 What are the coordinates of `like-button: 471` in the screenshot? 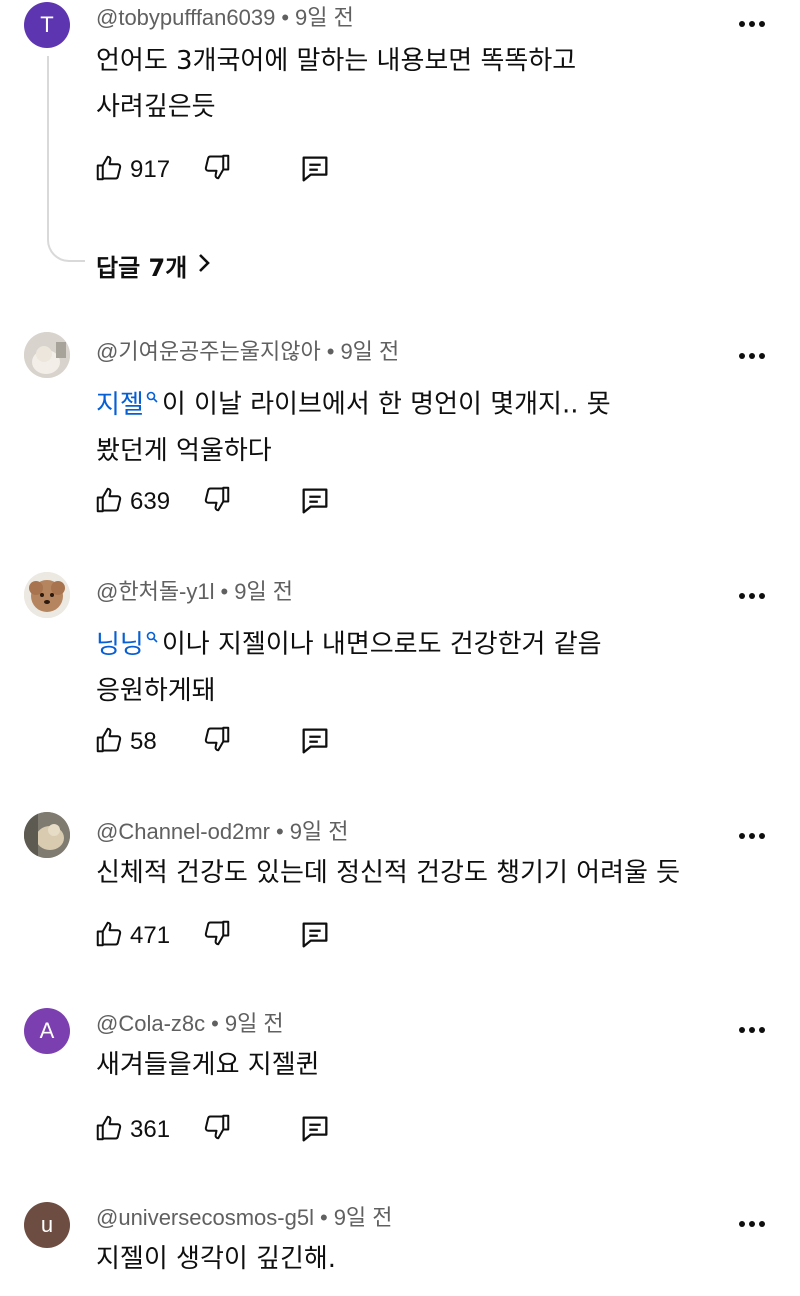 It's located at (132, 936).